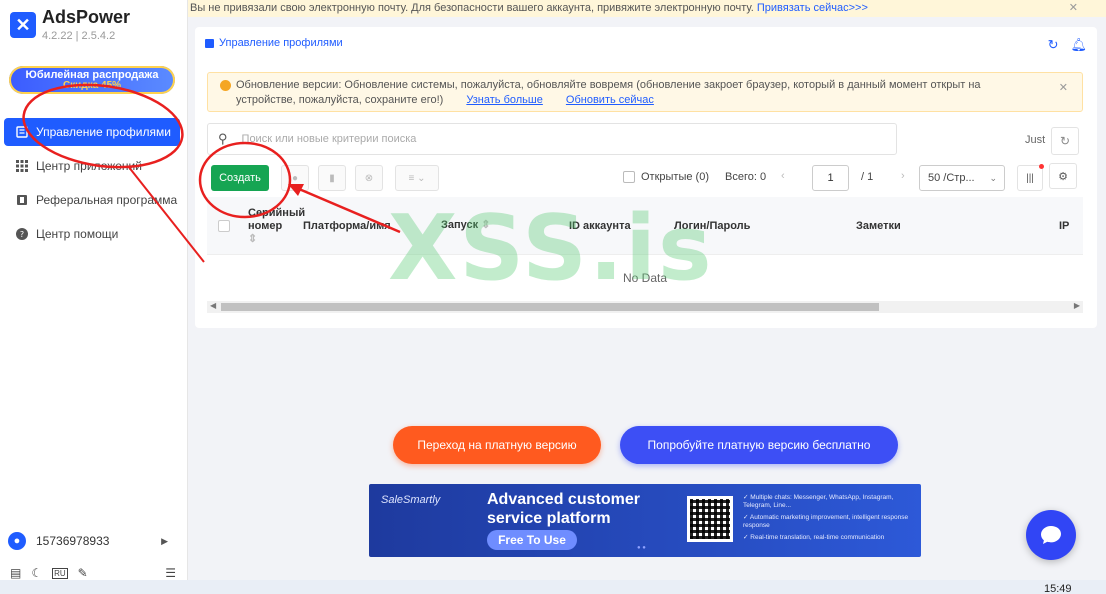  What do you see at coordinates (1041, 166) in the screenshot?
I see `notification-dot` at bounding box center [1041, 166].